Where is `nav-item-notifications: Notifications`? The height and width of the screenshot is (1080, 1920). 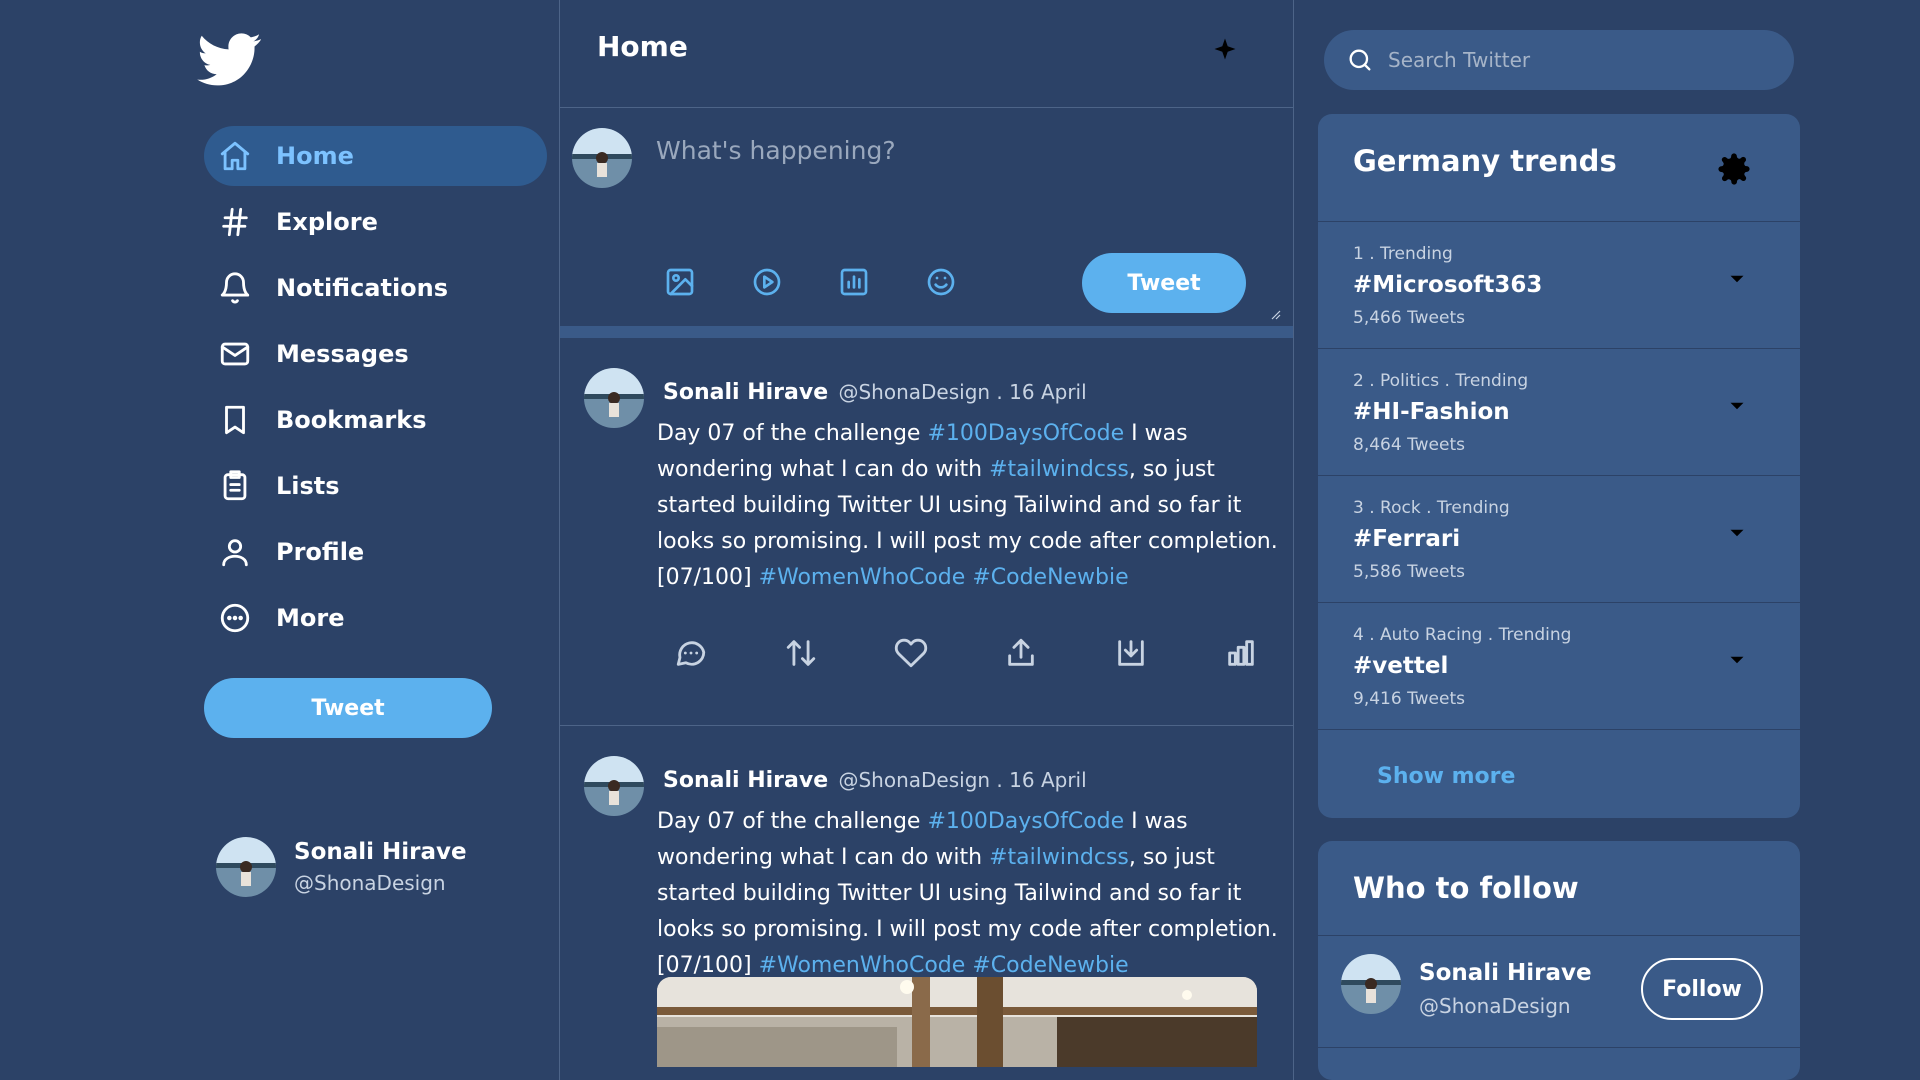 nav-item-notifications: Notifications is located at coordinates (375, 288).